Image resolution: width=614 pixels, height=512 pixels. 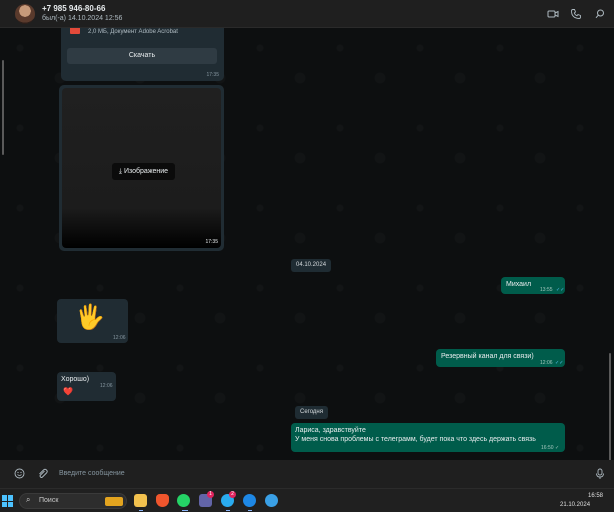 I want to click on search-highlight-icon, so click(x=114, y=501).